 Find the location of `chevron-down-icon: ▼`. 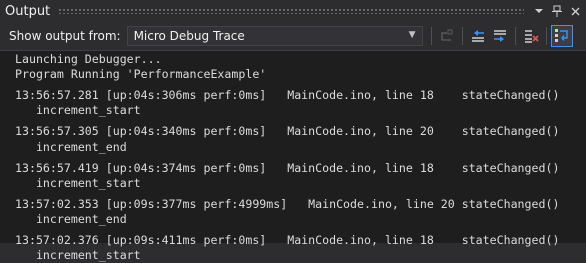

chevron-down-icon: ▼ is located at coordinates (412, 35).